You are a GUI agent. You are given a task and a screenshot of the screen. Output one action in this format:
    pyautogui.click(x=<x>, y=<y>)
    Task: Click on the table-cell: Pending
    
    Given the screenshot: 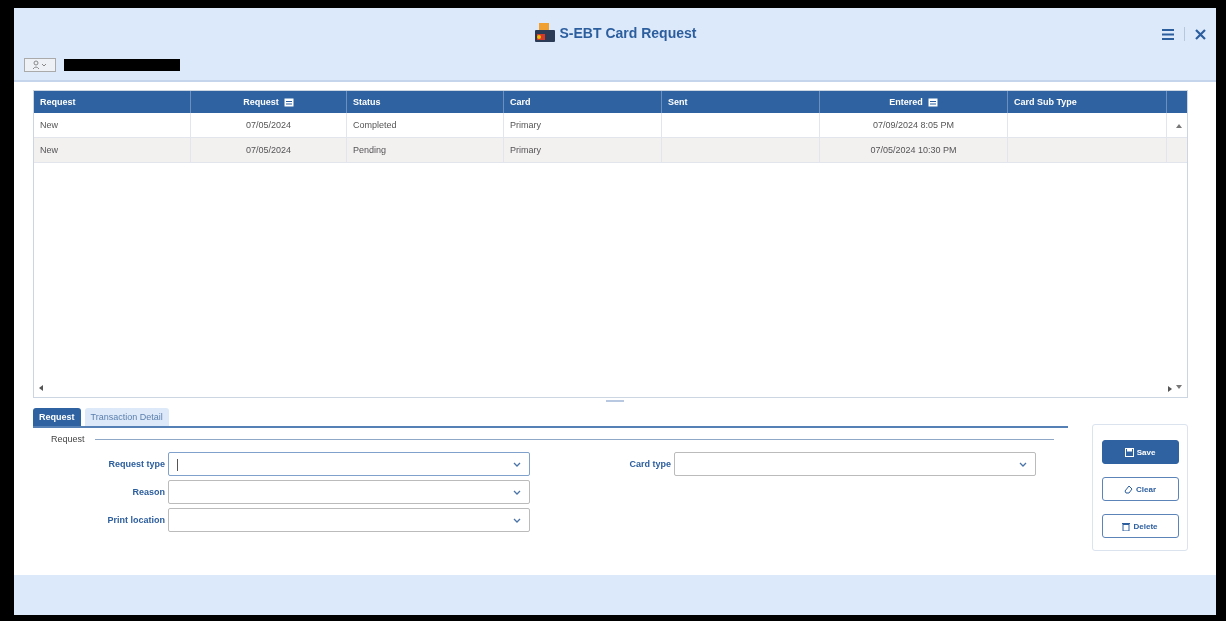 What is the action you would take?
    pyautogui.click(x=370, y=150)
    